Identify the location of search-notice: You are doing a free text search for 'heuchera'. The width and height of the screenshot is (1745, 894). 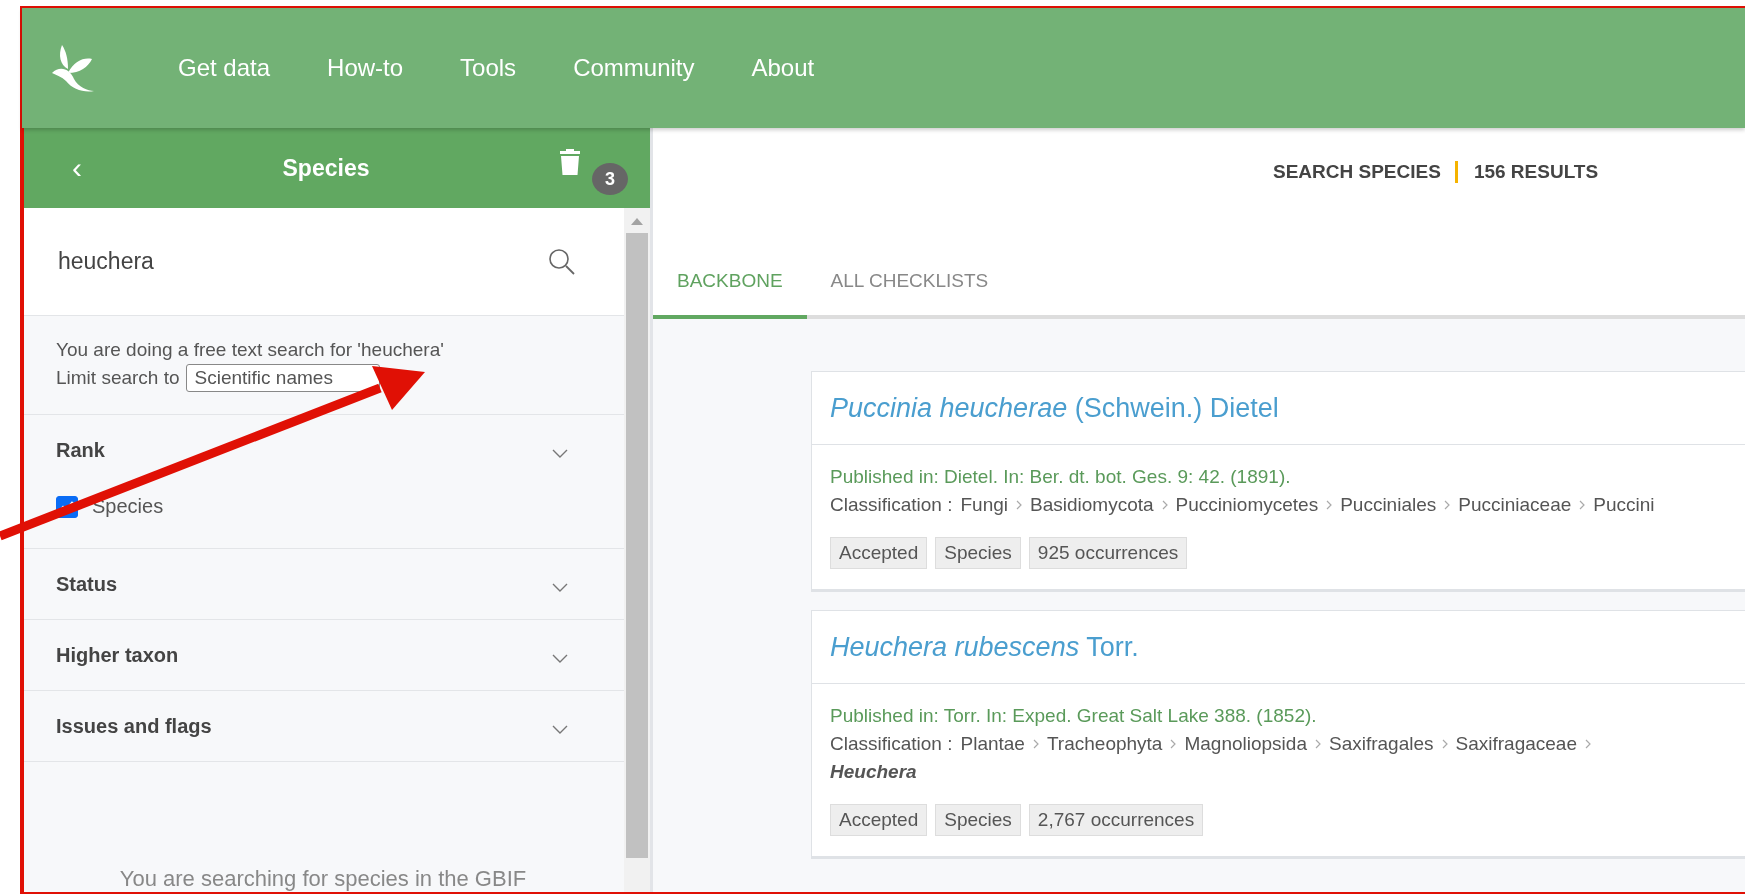
(250, 349).